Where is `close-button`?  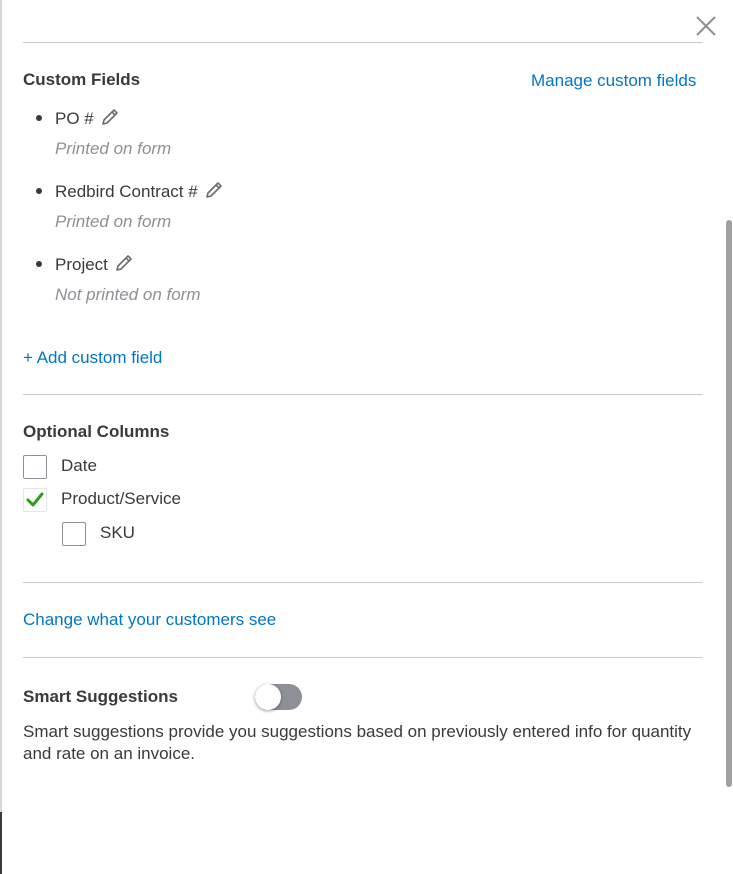
close-button is located at coordinates (706, 26).